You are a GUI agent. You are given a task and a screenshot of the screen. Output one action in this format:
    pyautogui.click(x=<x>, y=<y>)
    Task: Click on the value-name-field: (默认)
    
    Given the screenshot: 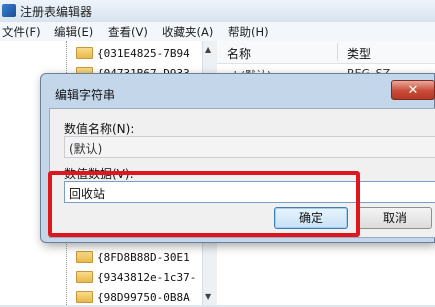 What is the action you would take?
    pyautogui.click(x=249, y=147)
    